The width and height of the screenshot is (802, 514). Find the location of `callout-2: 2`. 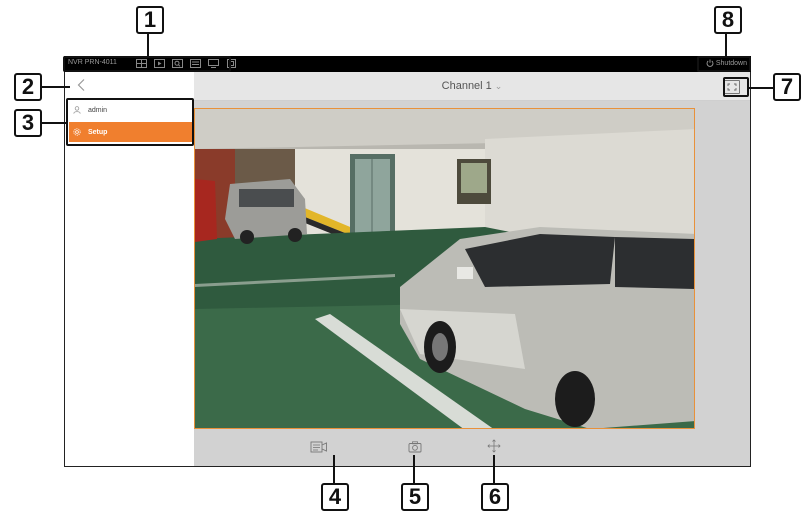

callout-2: 2 is located at coordinates (28, 87).